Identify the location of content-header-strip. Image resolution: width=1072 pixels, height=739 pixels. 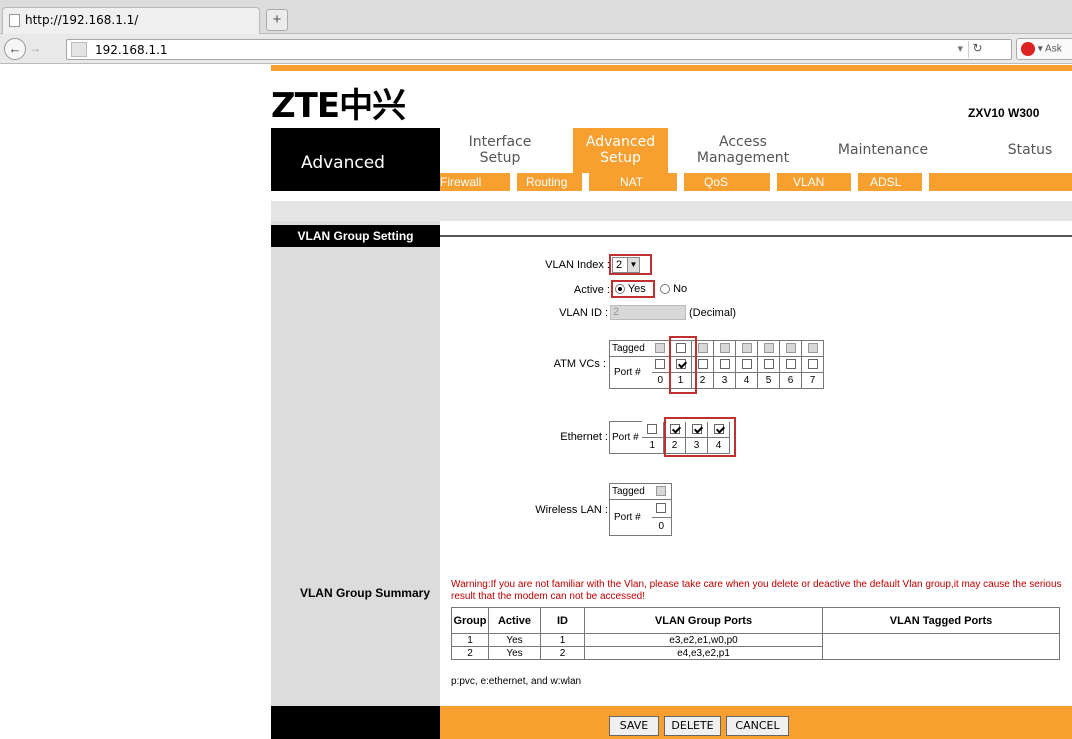
(671, 211).